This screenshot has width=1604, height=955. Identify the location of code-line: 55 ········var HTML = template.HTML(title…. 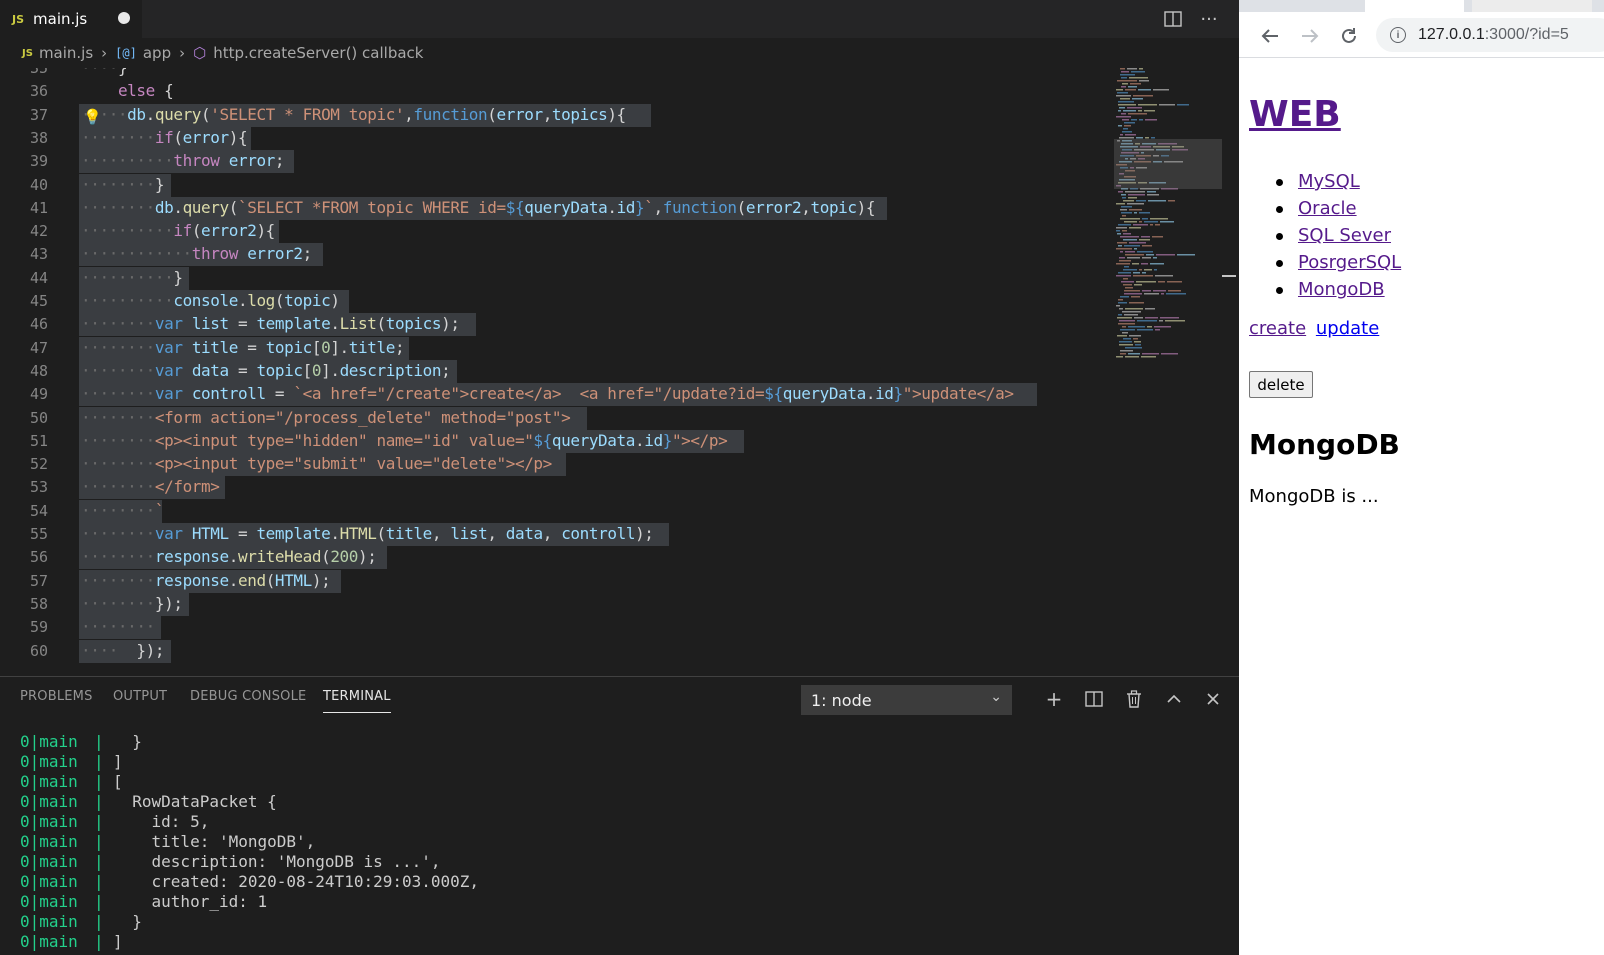
(610, 534).